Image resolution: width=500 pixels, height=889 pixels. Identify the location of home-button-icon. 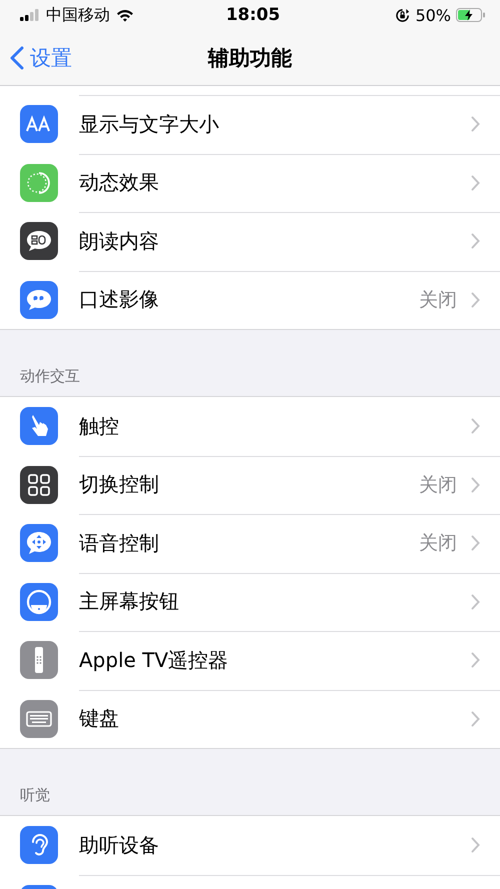
(39, 601).